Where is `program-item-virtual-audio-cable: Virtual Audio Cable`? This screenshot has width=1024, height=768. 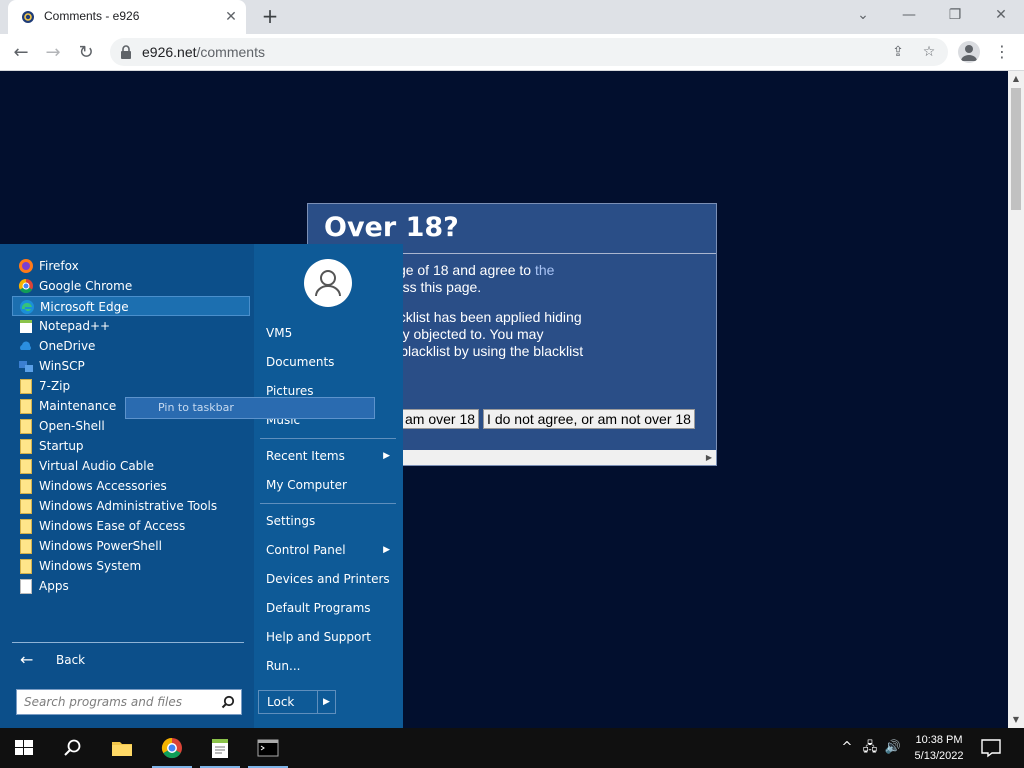 program-item-virtual-audio-cable: Virtual Audio Cable is located at coordinates (131, 466).